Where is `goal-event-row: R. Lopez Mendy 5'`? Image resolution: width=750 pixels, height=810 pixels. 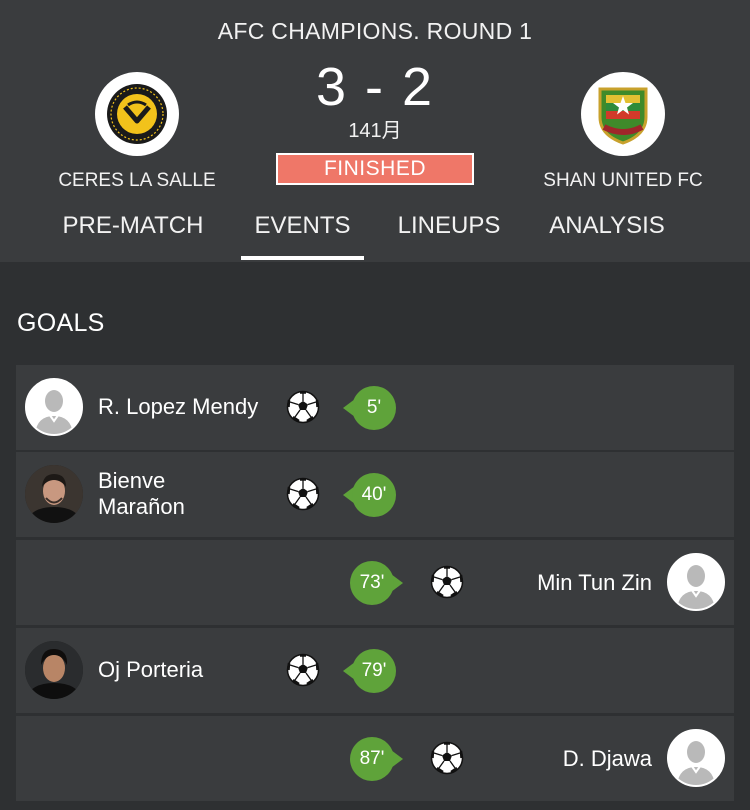 goal-event-row: R. Lopez Mendy 5' is located at coordinates (375, 407).